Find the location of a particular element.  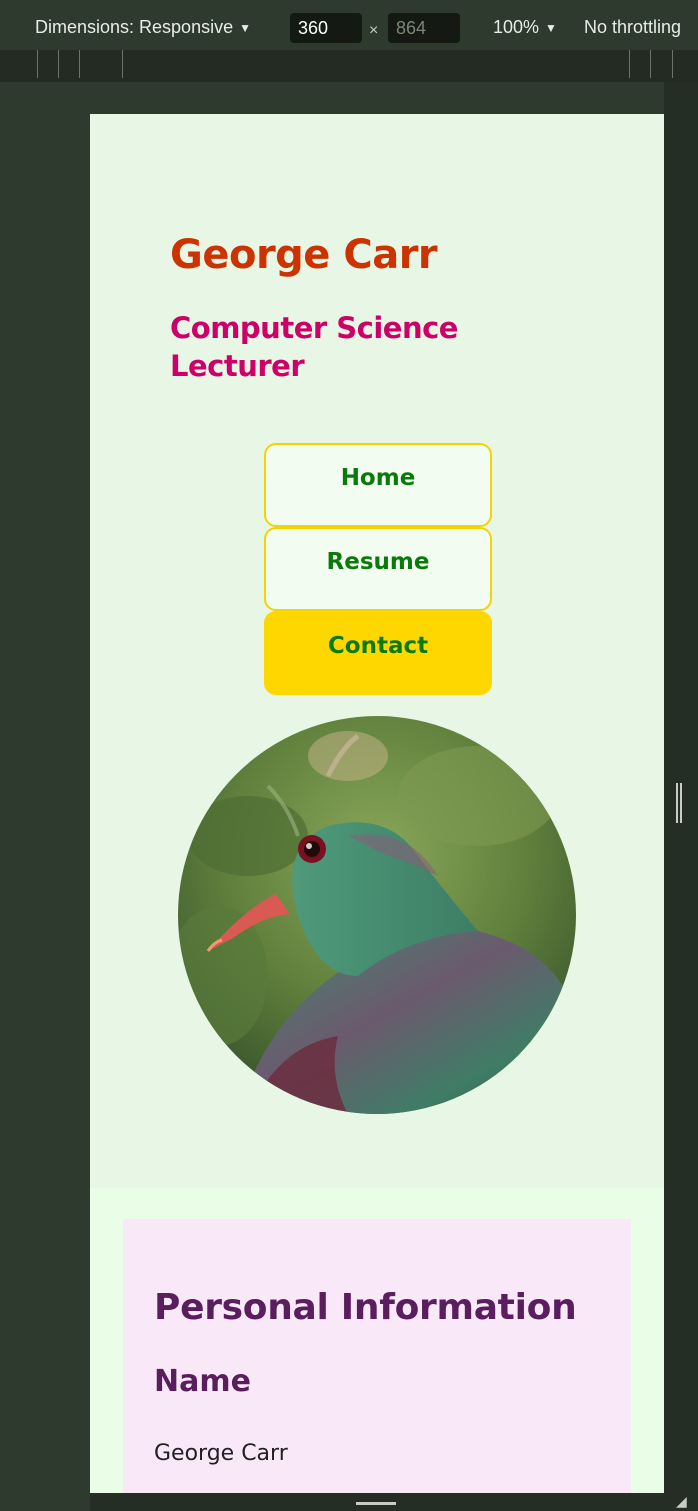

nav-home-button: Home is located at coordinates (378, 485).